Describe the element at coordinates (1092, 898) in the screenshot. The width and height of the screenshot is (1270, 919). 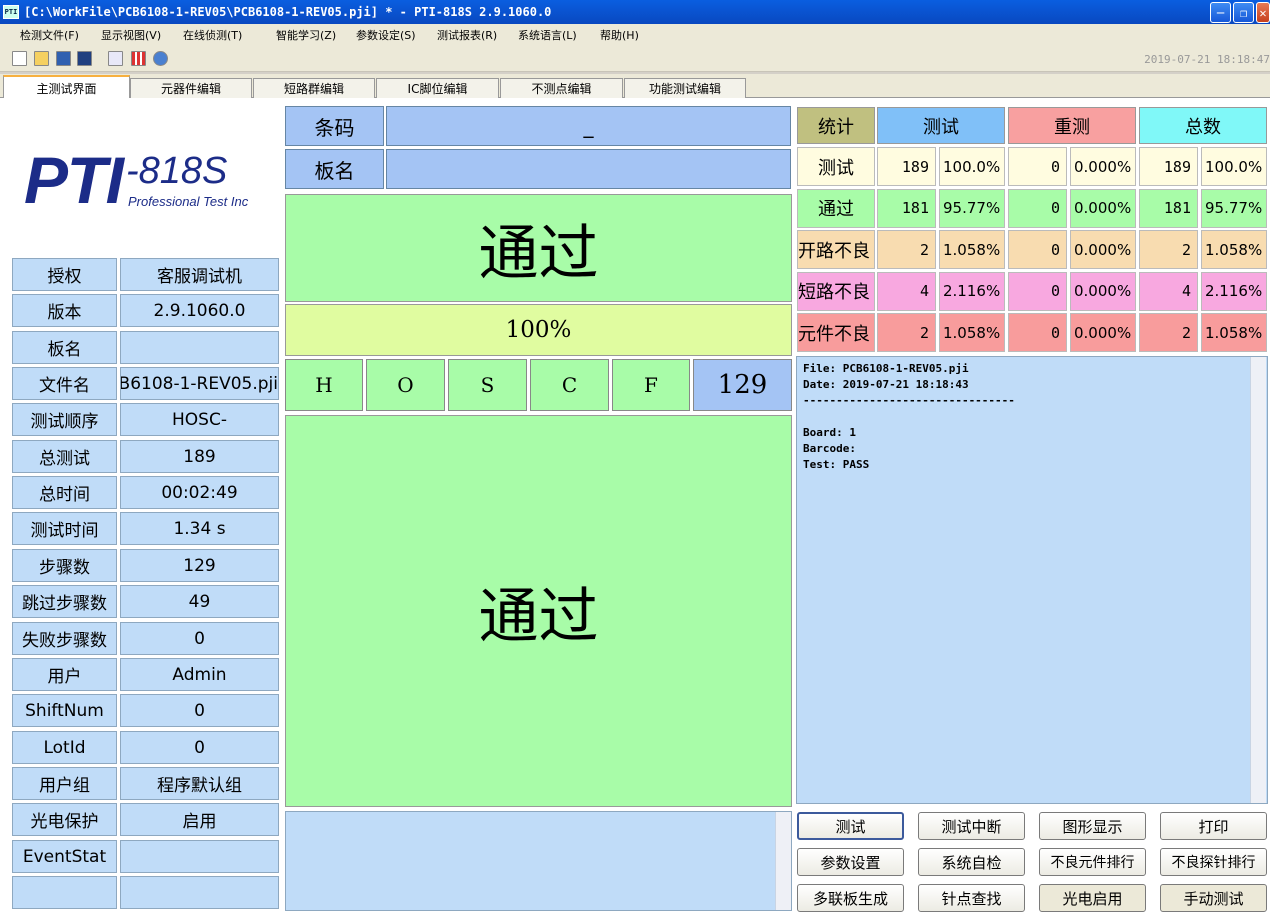
I see `photoelectric-enable-button: 光电启用` at that location.